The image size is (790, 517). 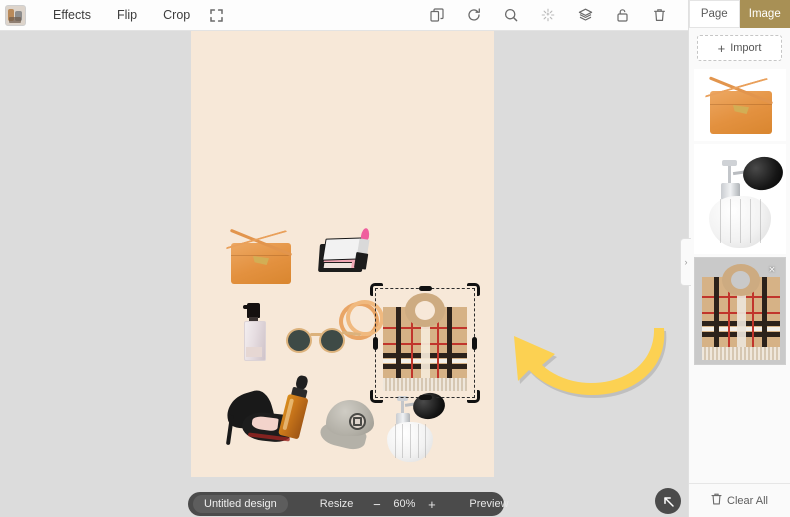 I want to click on clear-all-button: Clear All, so click(x=739, y=500).